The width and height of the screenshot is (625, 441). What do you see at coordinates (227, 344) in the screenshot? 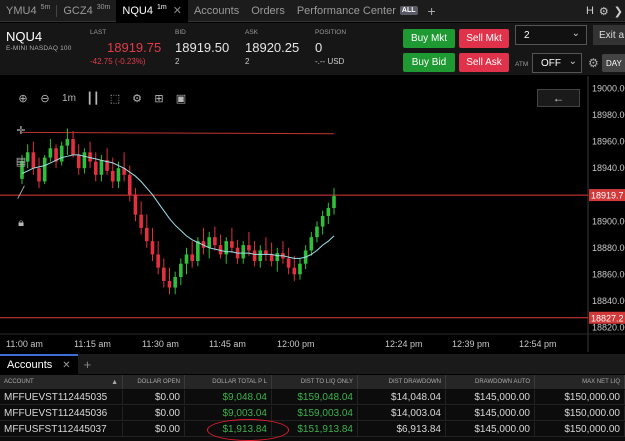
I see `time-tick-label: 11:45 am` at bounding box center [227, 344].